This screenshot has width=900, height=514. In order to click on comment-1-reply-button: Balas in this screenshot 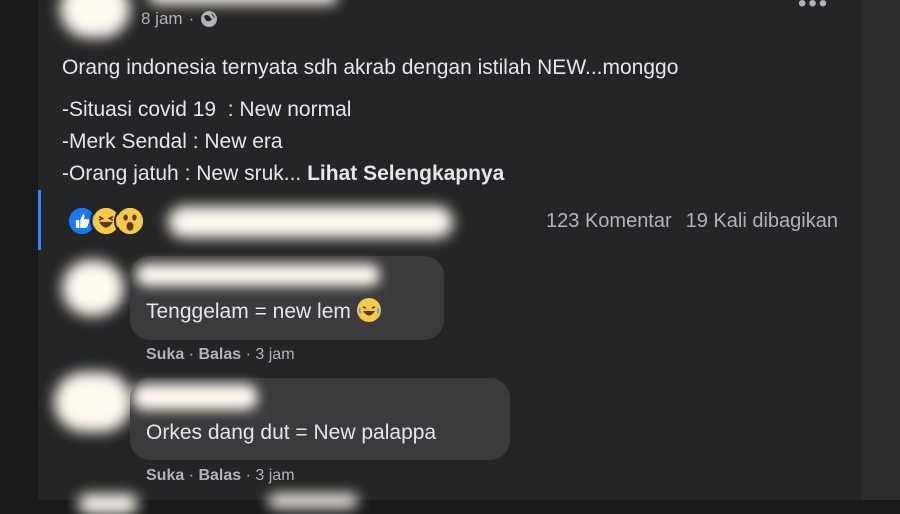, I will do `click(219, 354)`.